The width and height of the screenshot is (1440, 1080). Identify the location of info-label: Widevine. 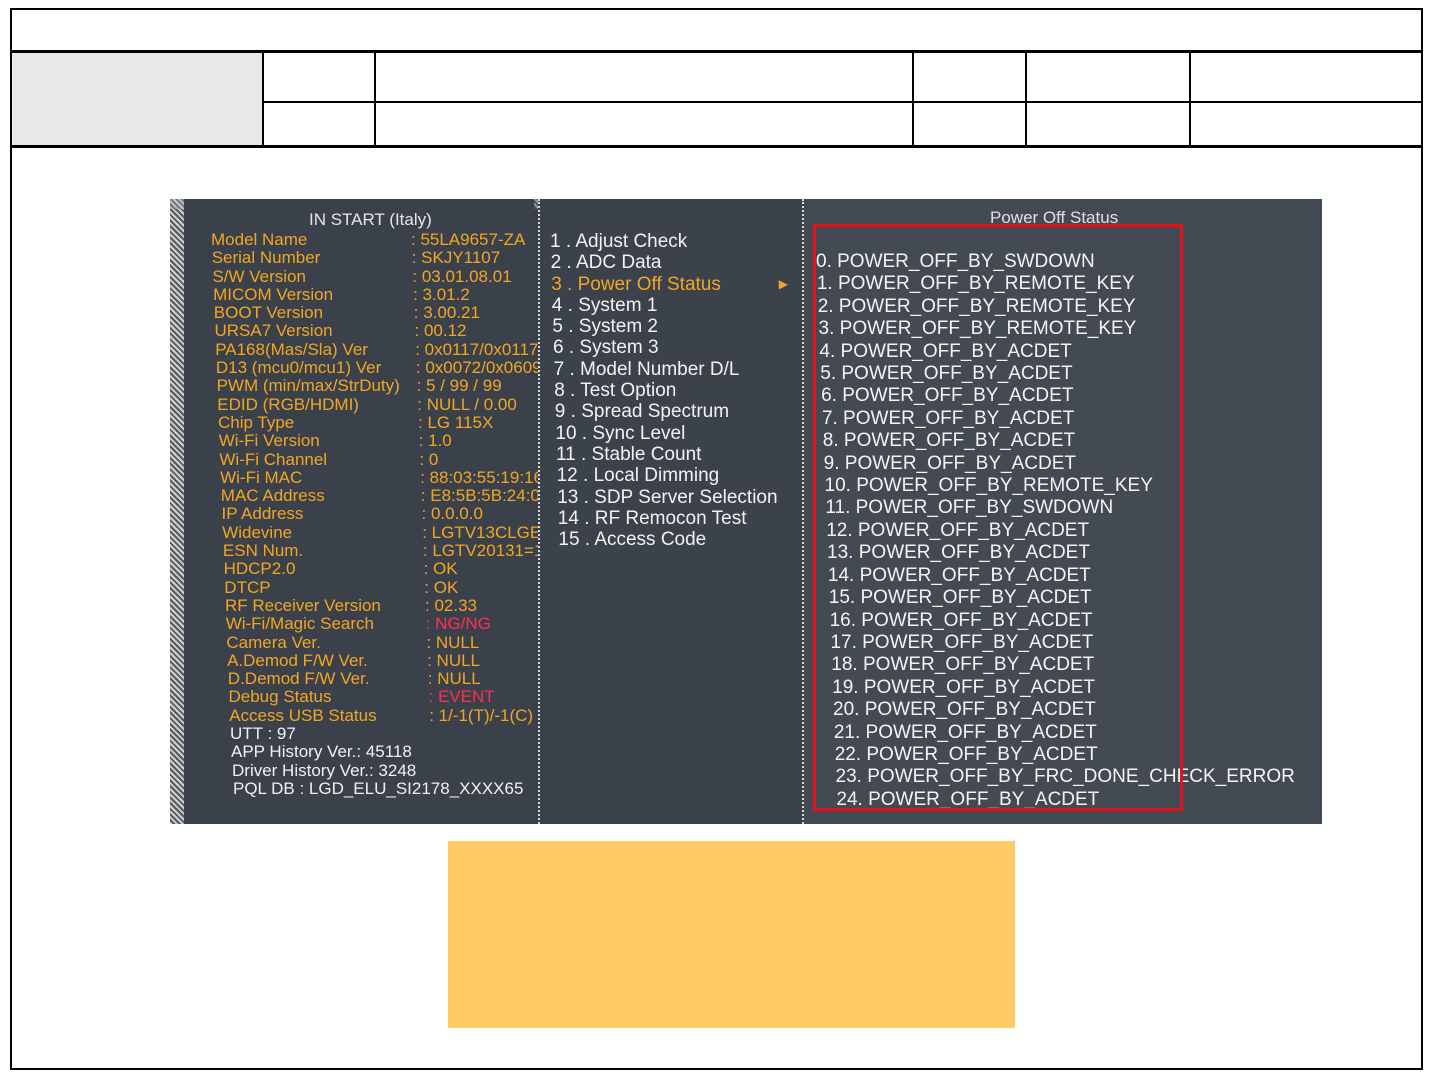
(257, 532).